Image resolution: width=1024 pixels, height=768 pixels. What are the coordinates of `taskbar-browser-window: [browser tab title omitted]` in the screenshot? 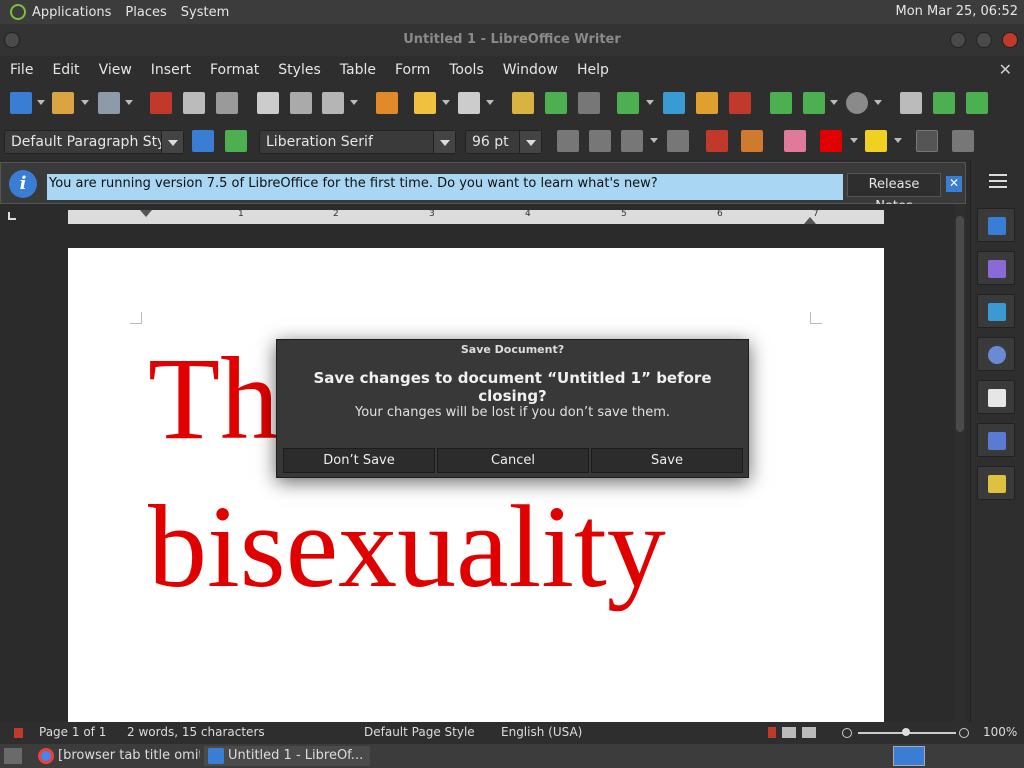 It's located at (117, 756).